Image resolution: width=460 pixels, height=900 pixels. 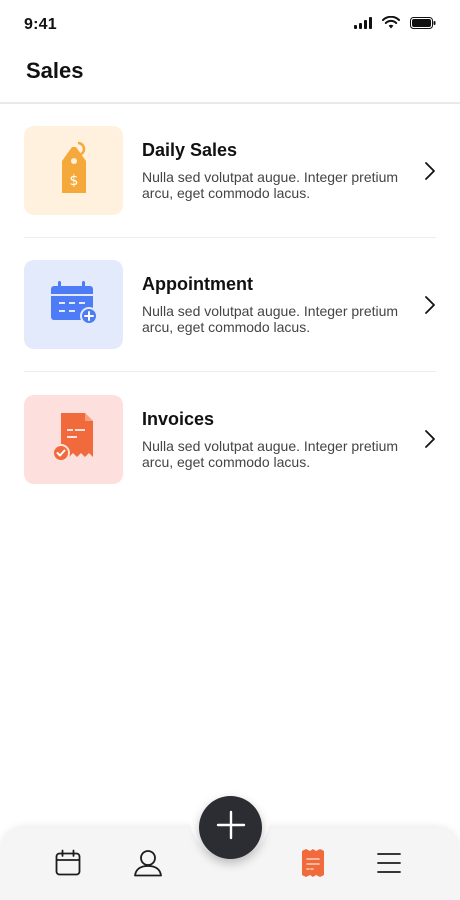 I want to click on page-title: Sales, so click(x=55, y=70).